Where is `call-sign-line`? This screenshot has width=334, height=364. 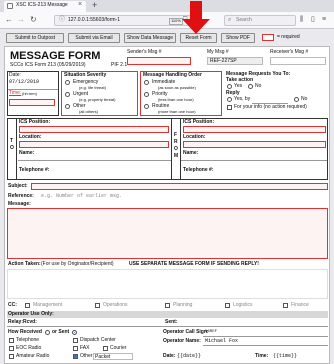 call-sign-line is located at coordinates (265, 336).